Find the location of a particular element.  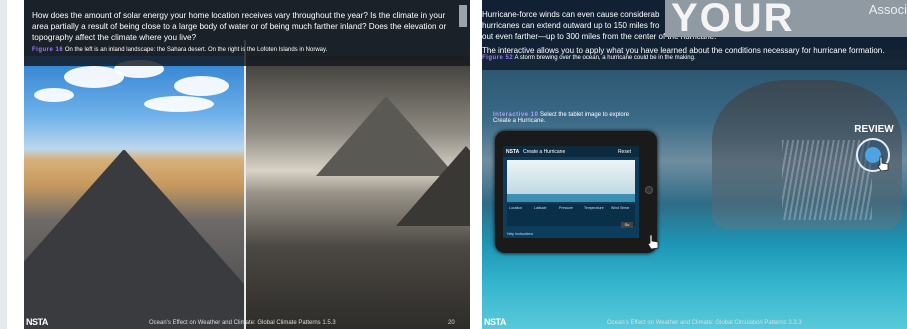

tablet-go-button: Go is located at coordinates (627, 225).